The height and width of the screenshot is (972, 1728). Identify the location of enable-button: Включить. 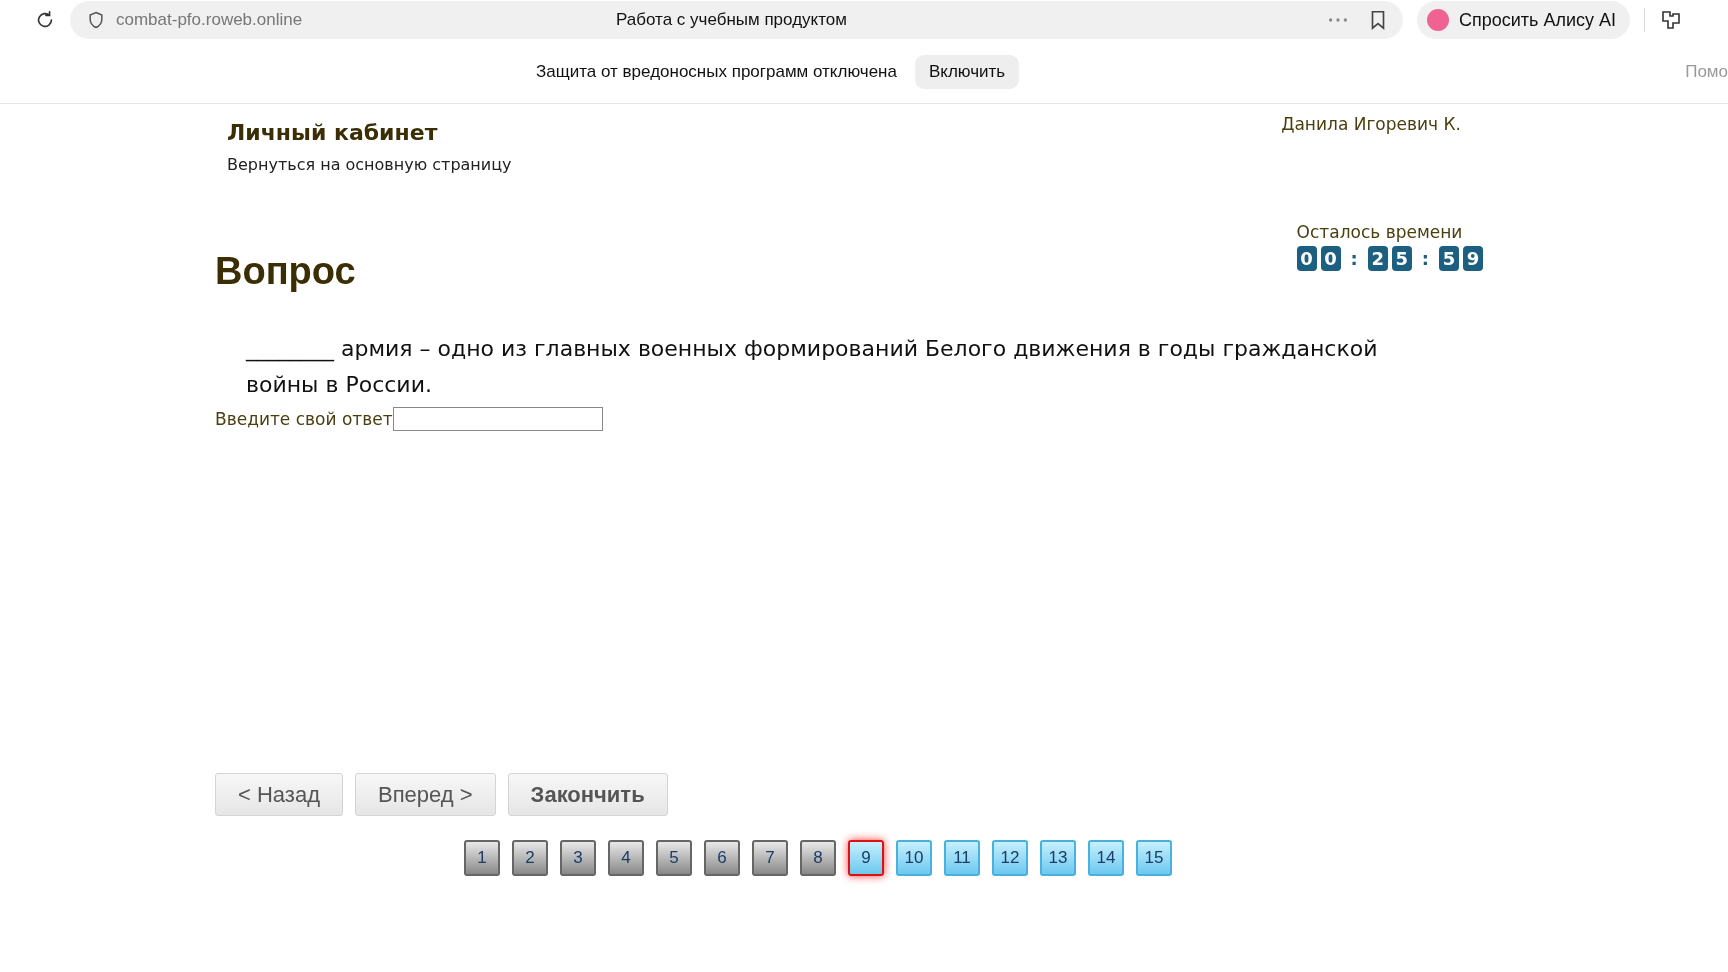
(967, 71).